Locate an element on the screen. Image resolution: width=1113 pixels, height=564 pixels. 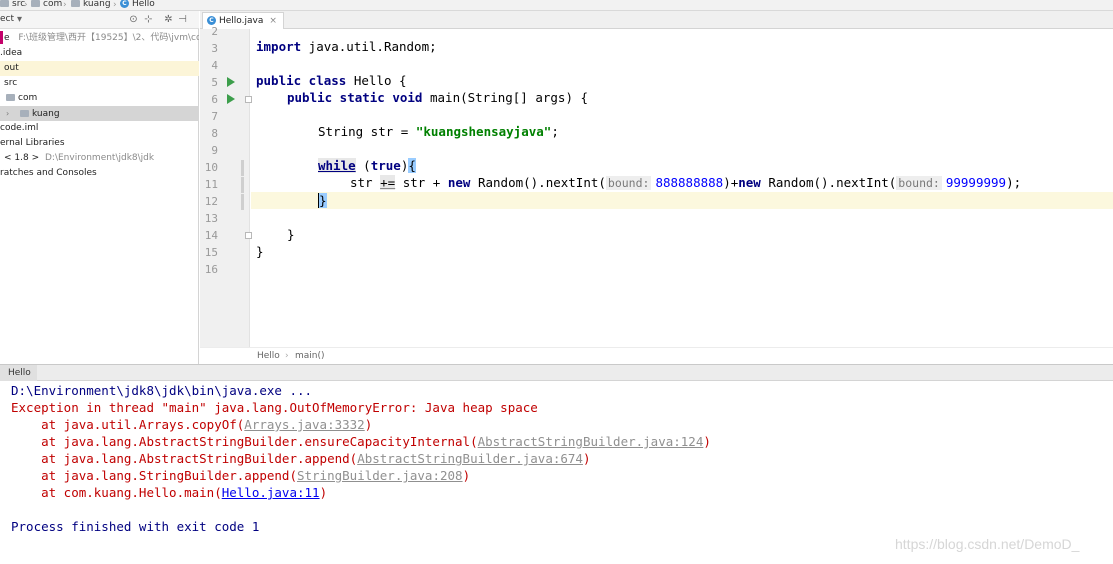
tree-item-code-iml: code.iml is located at coordinates (99, 128).